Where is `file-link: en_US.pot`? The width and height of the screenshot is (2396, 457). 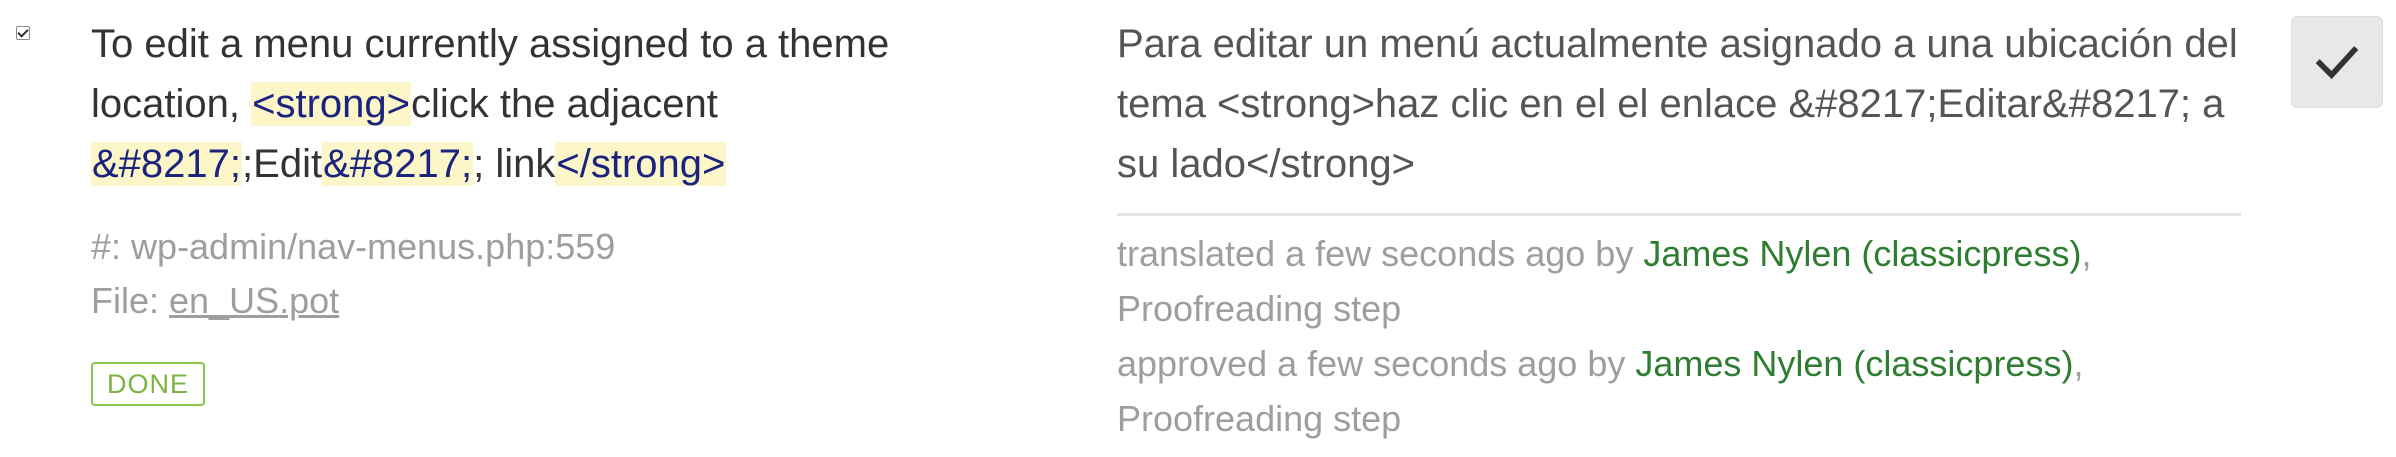
file-link: en_US.pot is located at coordinates (254, 300).